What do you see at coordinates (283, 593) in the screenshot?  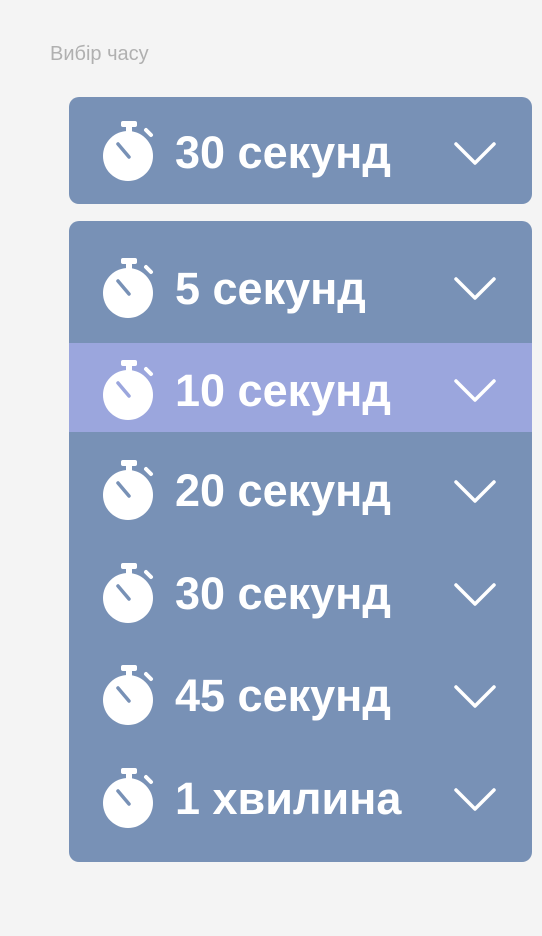 I see `option-label: 30 секунд` at bounding box center [283, 593].